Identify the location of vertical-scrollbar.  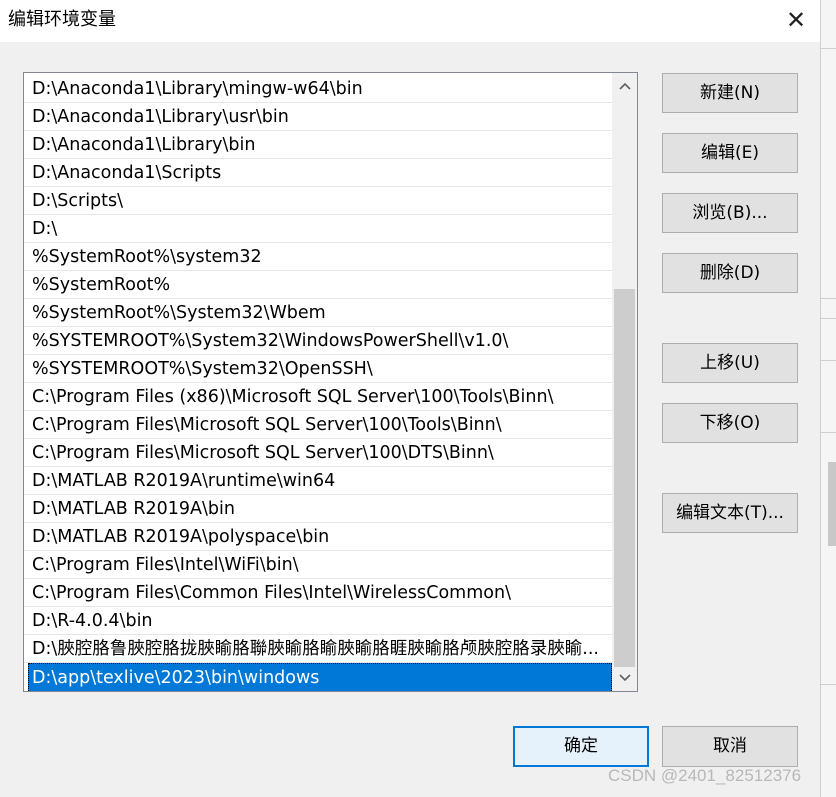
(624, 382).